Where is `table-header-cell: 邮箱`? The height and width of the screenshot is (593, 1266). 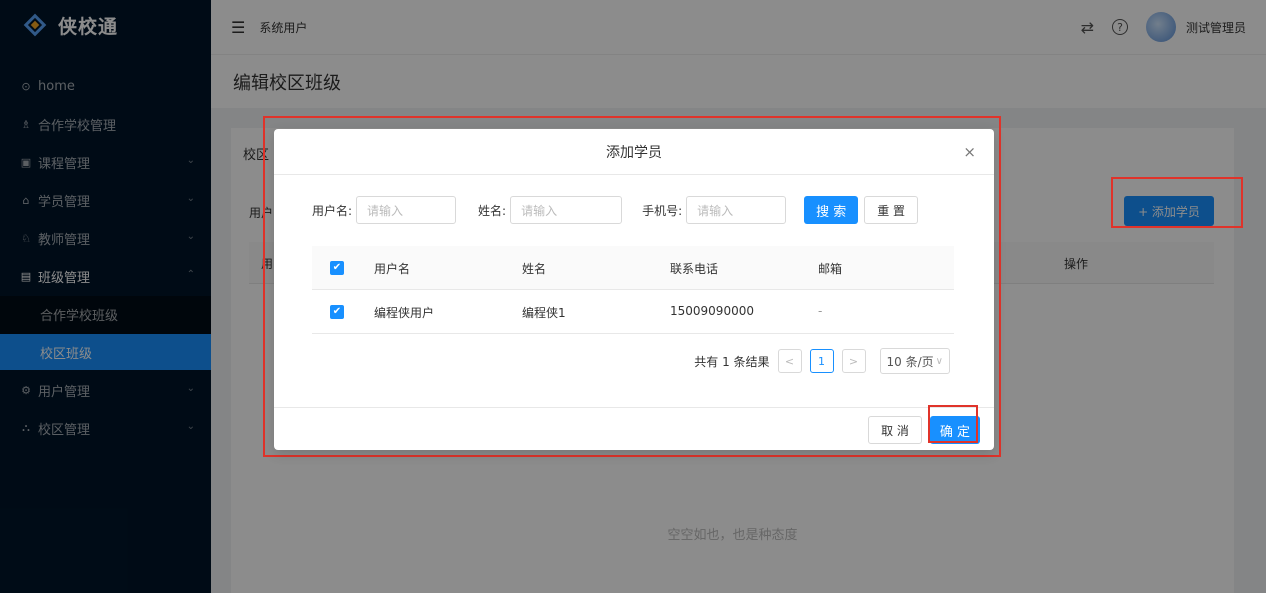 table-header-cell: 邮箱 is located at coordinates (830, 269).